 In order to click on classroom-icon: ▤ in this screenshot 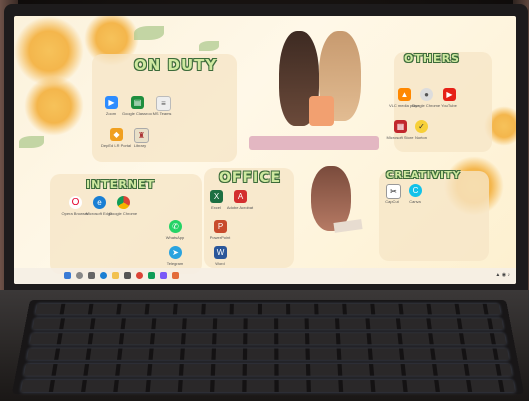, I will do `click(137, 102)`.